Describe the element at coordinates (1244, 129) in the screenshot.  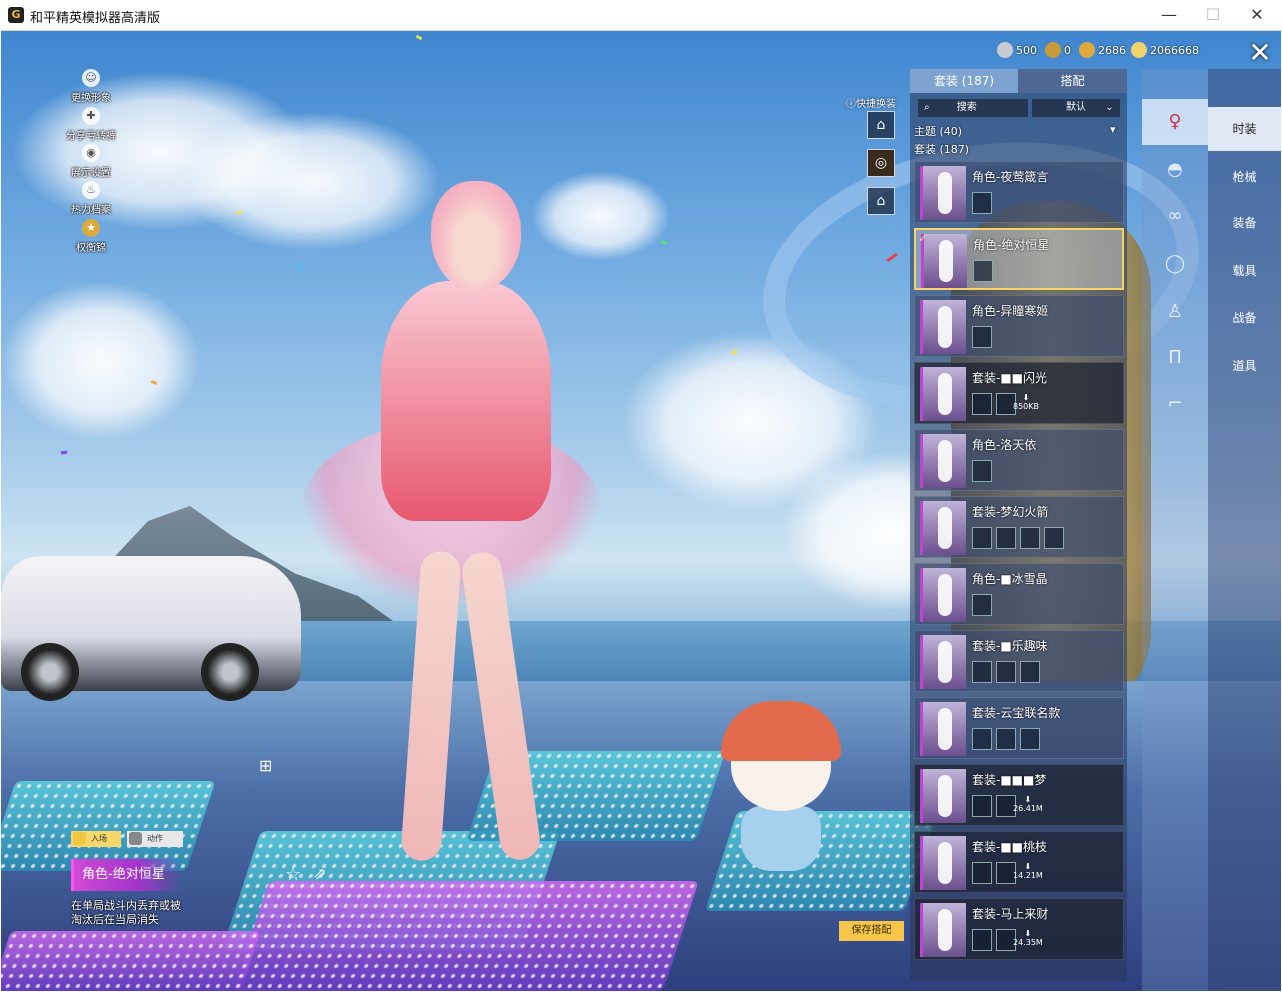
I see `nav-fashion: 时装` at that location.